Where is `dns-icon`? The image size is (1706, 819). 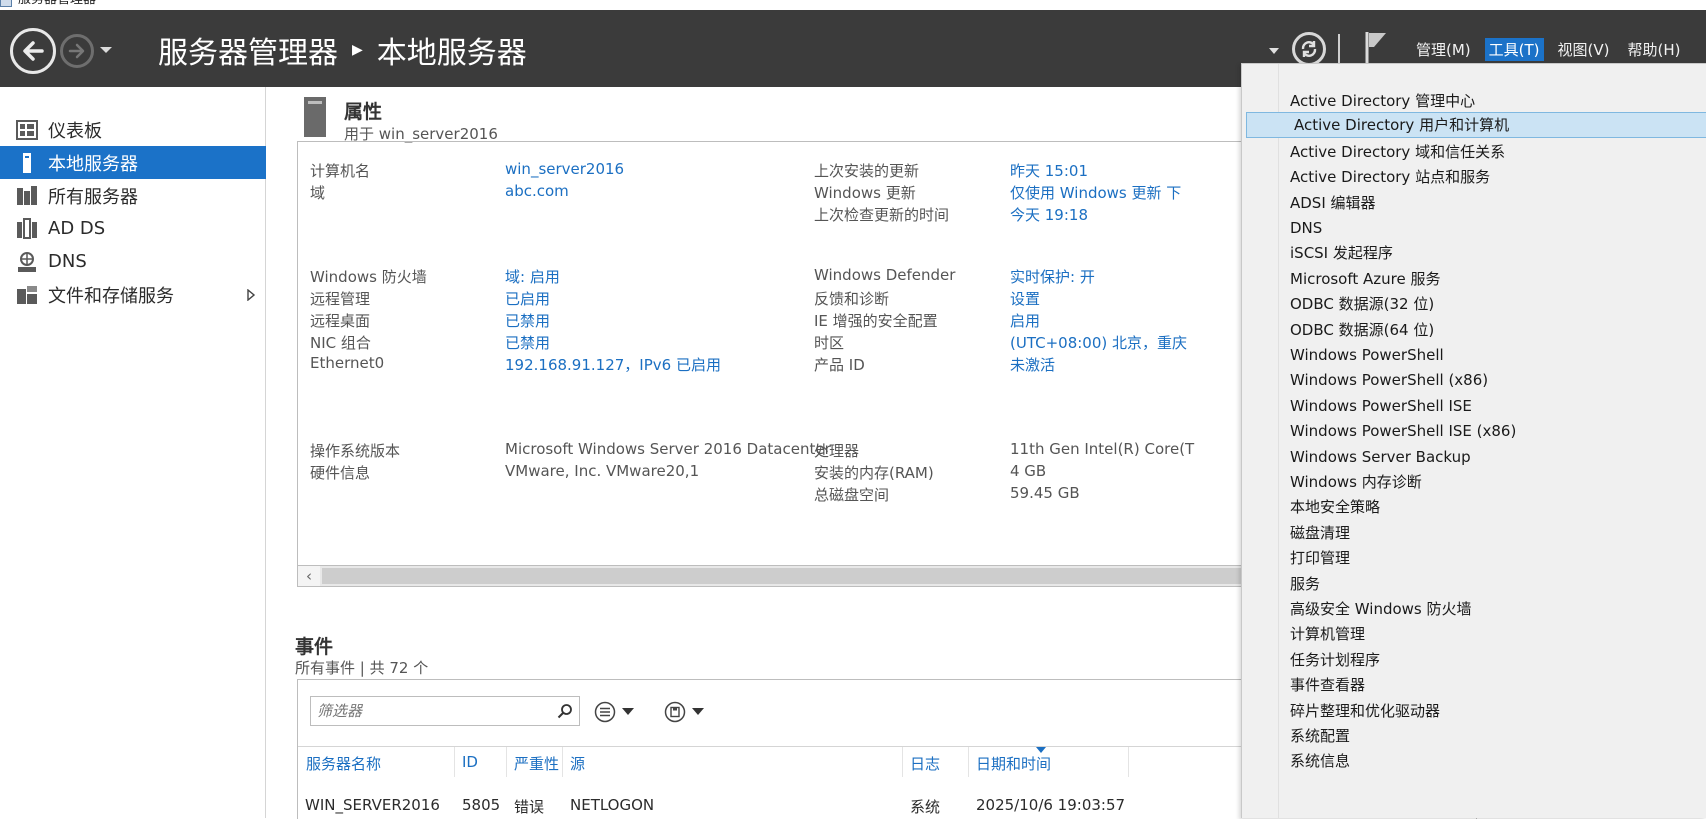
dns-icon is located at coordinates (27, 261).